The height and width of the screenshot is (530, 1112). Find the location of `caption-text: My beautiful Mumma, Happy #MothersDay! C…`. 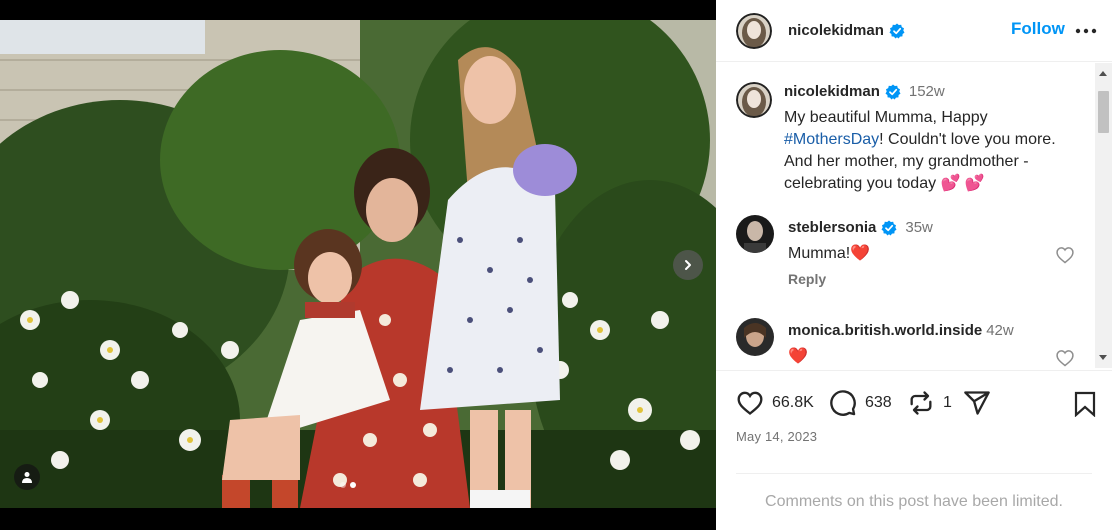

caption-text: My beautiful Mumma, Happy #MothersDay! C… is located at coordinates (934, 151).